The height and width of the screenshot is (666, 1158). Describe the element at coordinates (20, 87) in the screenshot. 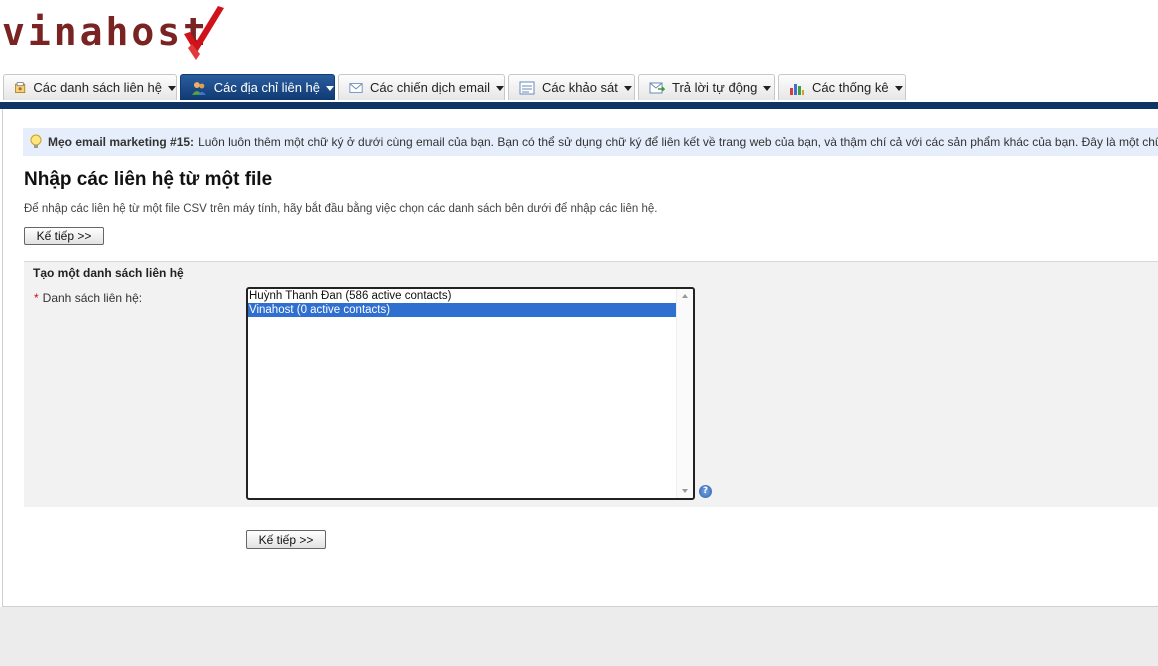

I see `contact-list-icon` at that location.